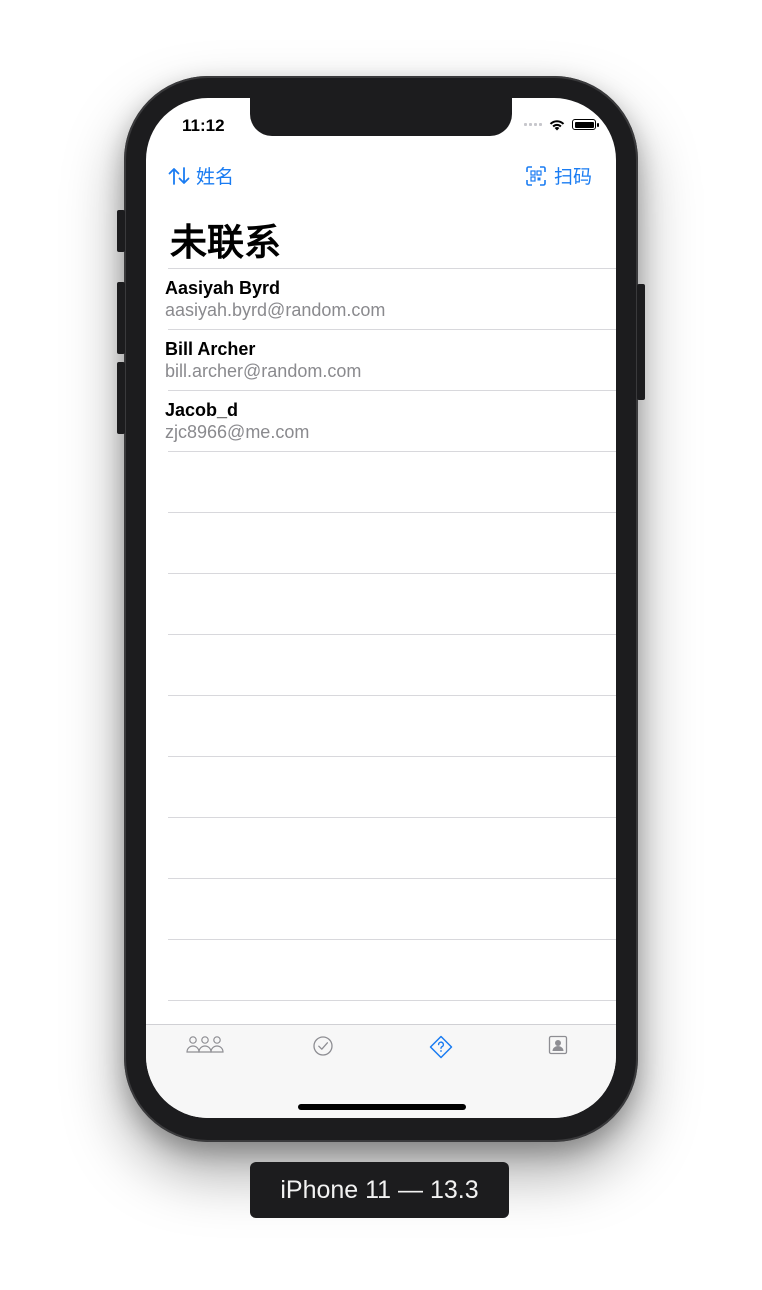  What do you see at coordinates (205, 1044) in the screenshot?
I see `people-icon` at bounding box center [205, 1044].